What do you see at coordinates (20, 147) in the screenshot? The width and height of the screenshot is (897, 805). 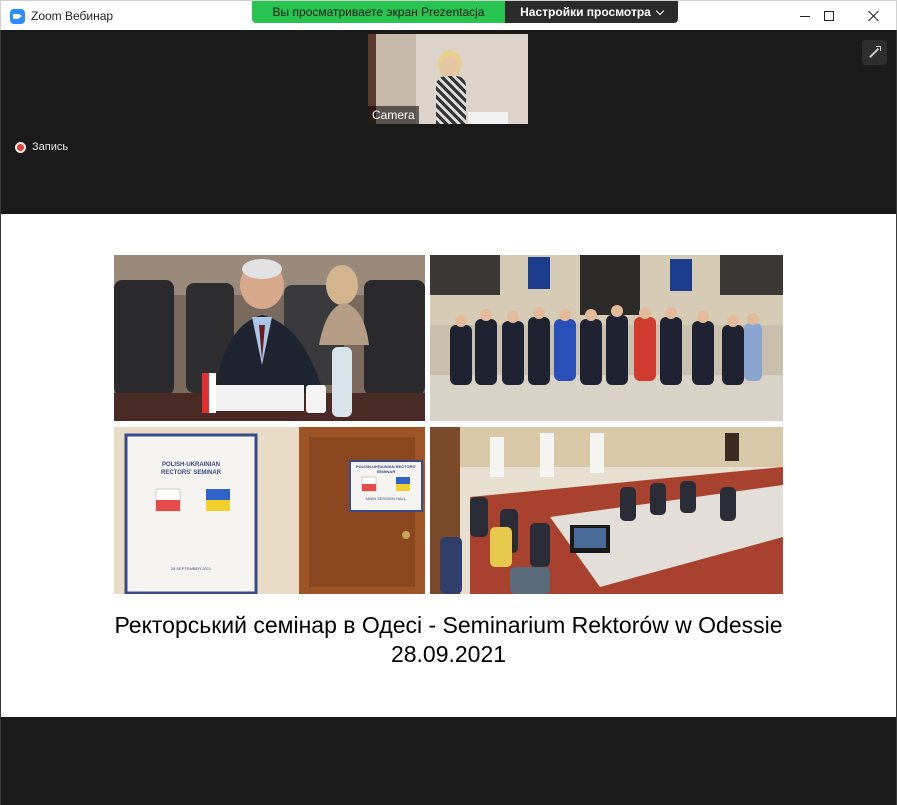 I see `record-icon` at bounding box center [20, 147].